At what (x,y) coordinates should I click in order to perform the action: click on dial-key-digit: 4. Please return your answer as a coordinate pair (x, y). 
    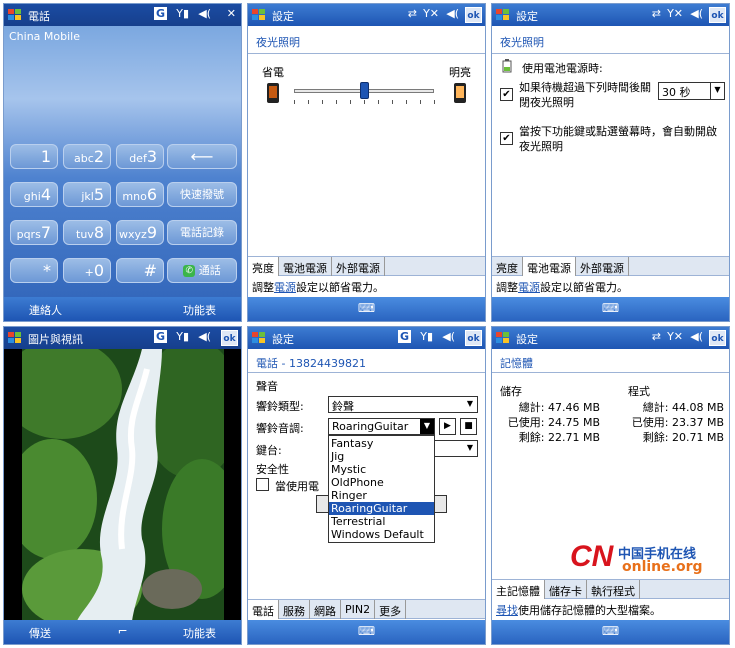
    Looking at the image, I should click on (45, 194).